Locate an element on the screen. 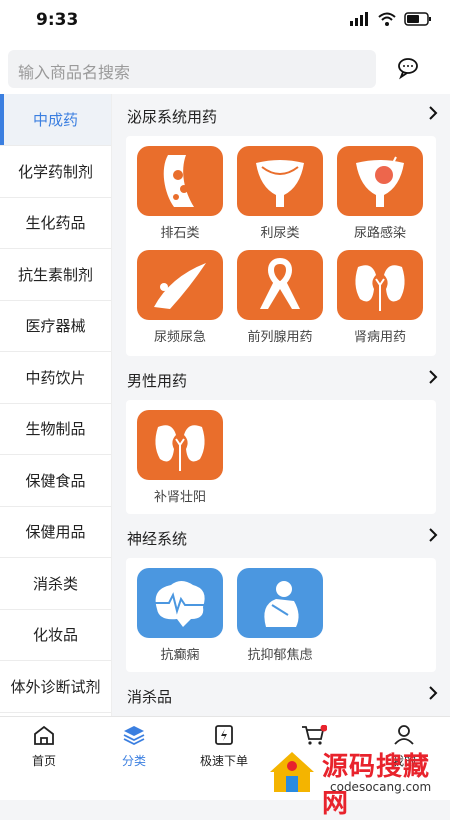  kidney-stone-icon is located at coordinates (180, 181).